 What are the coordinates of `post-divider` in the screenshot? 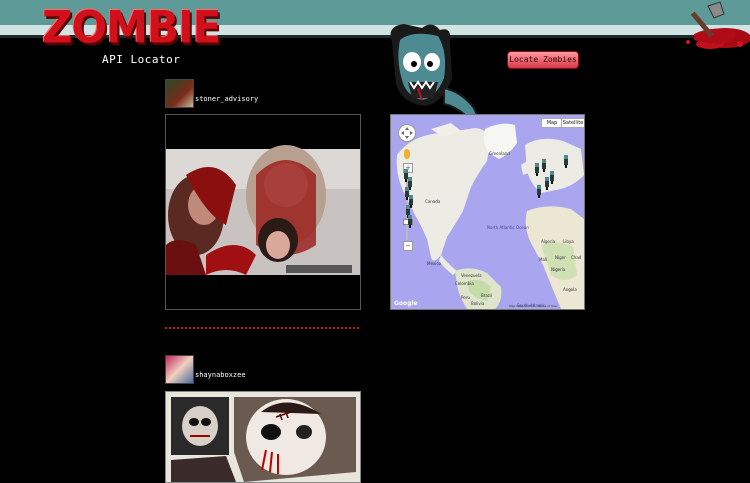 It's located at (262, 328).